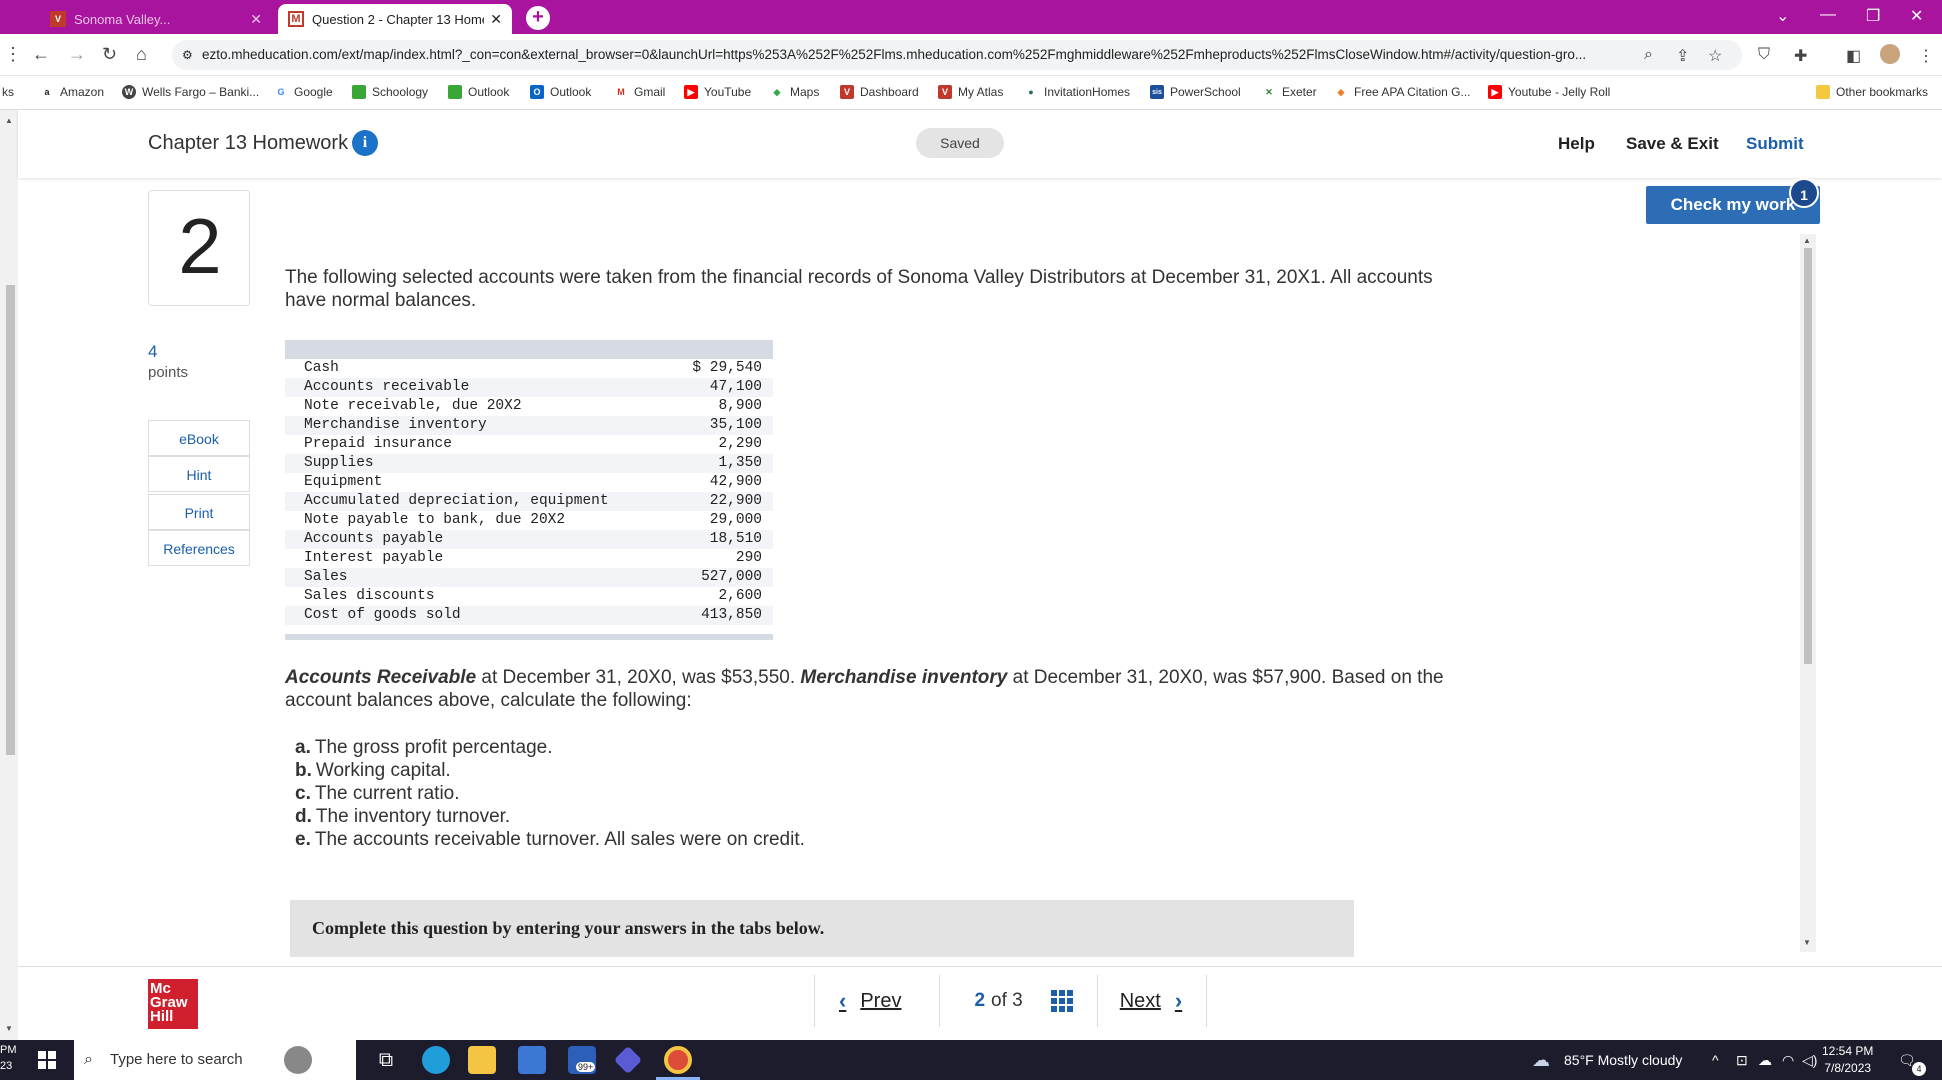 The width and height of the screenshot is (1942, 1080). What do you see at coordinates (1873, 16) in the screenshot?
I see `restore-icon: ❐` at bounding box center [1873, 16].